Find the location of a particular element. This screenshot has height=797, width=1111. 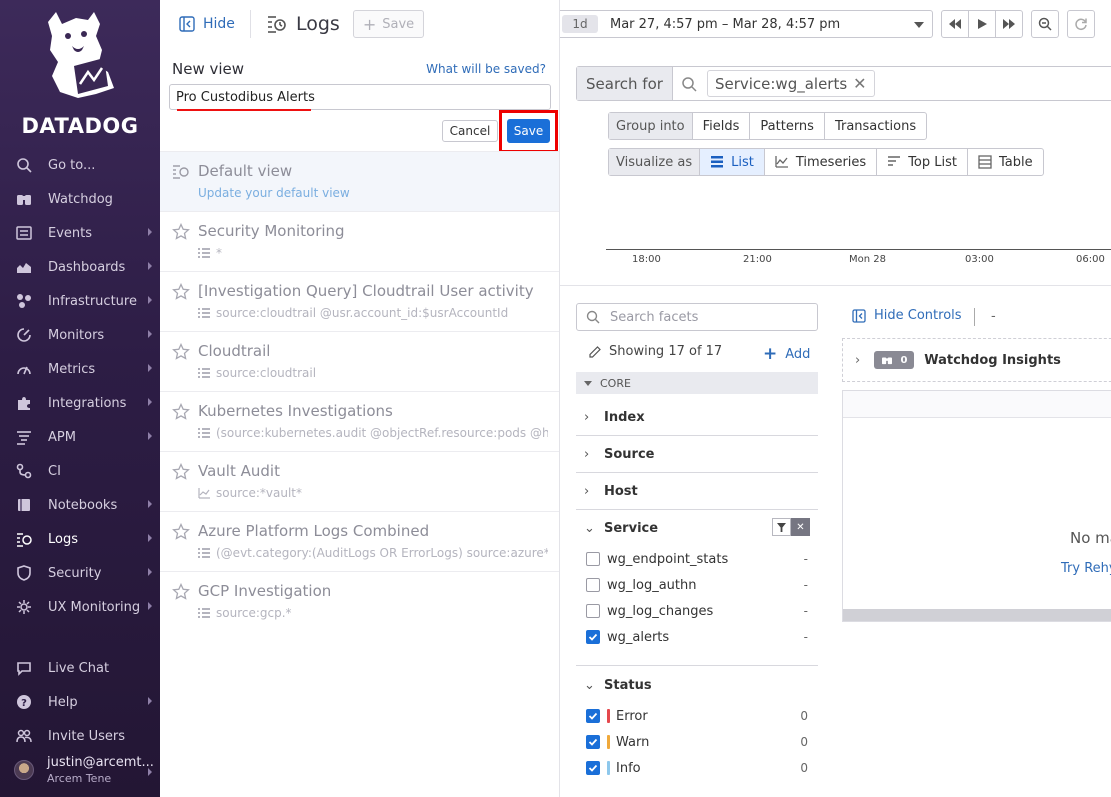

group-fields-option: Fields is located at coordinates (722, 126).